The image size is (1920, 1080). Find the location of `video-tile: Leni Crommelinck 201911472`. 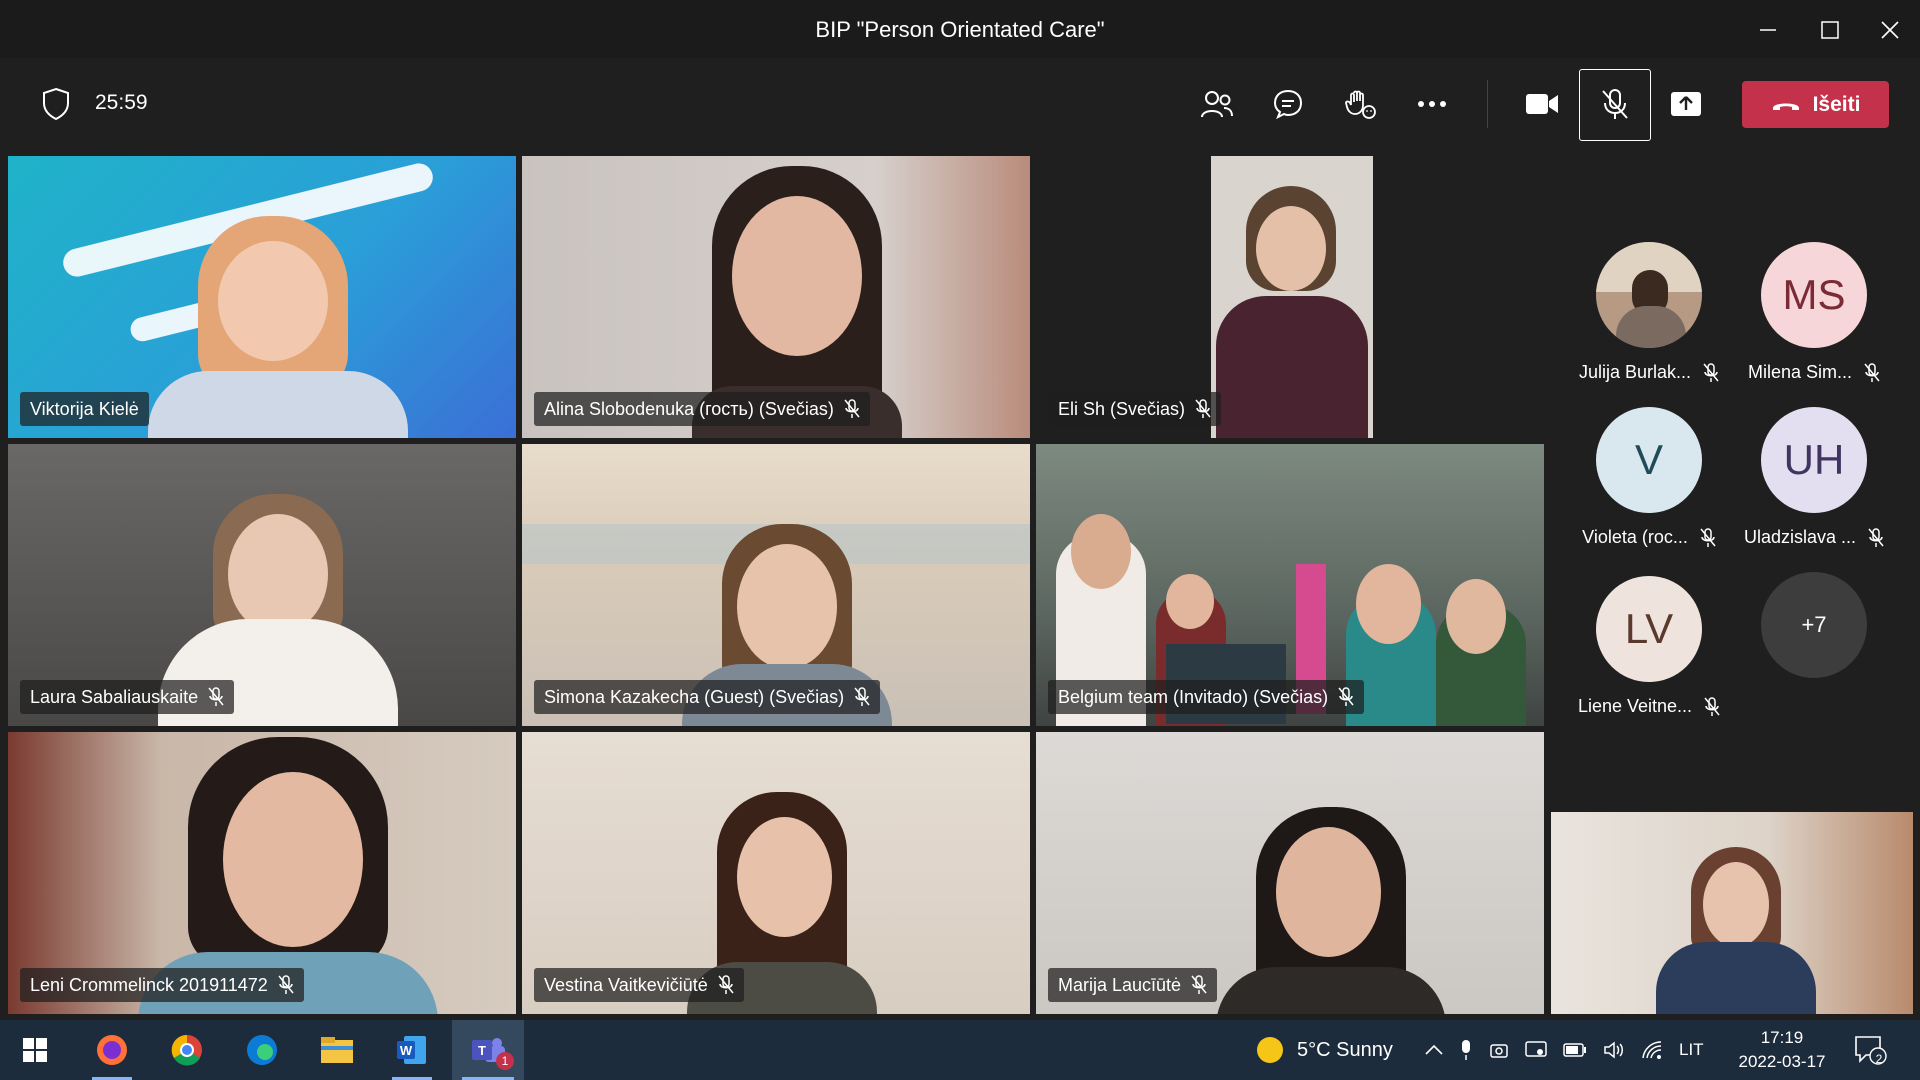

video-tile: Leni Crommelinck 201911472 is located at coordinates (262, 873).